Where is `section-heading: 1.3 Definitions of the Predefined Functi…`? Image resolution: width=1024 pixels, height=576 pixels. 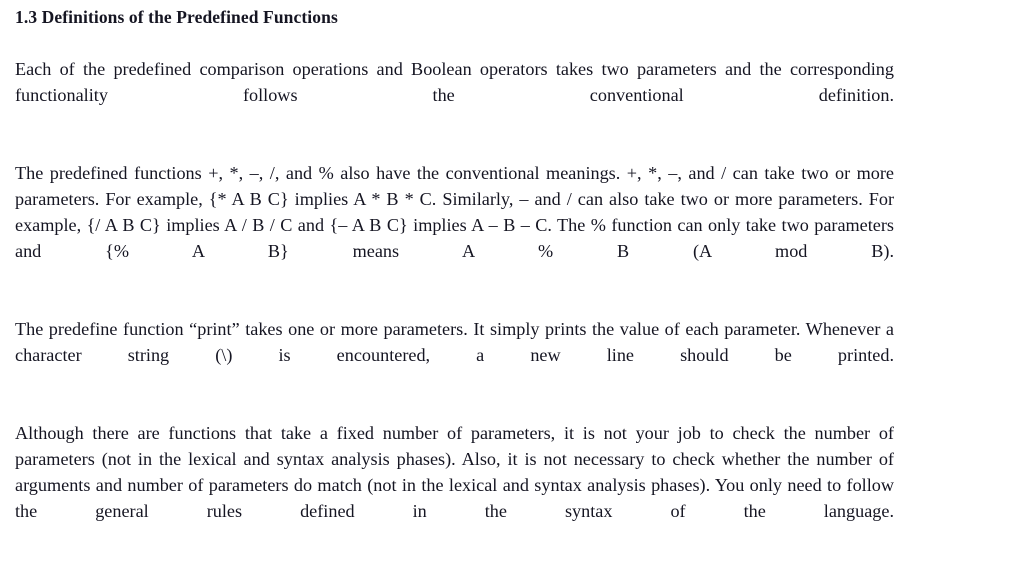 section-heading: 1.3 Definitions of the Predefined Functi… is located at coordinates (176, 17).